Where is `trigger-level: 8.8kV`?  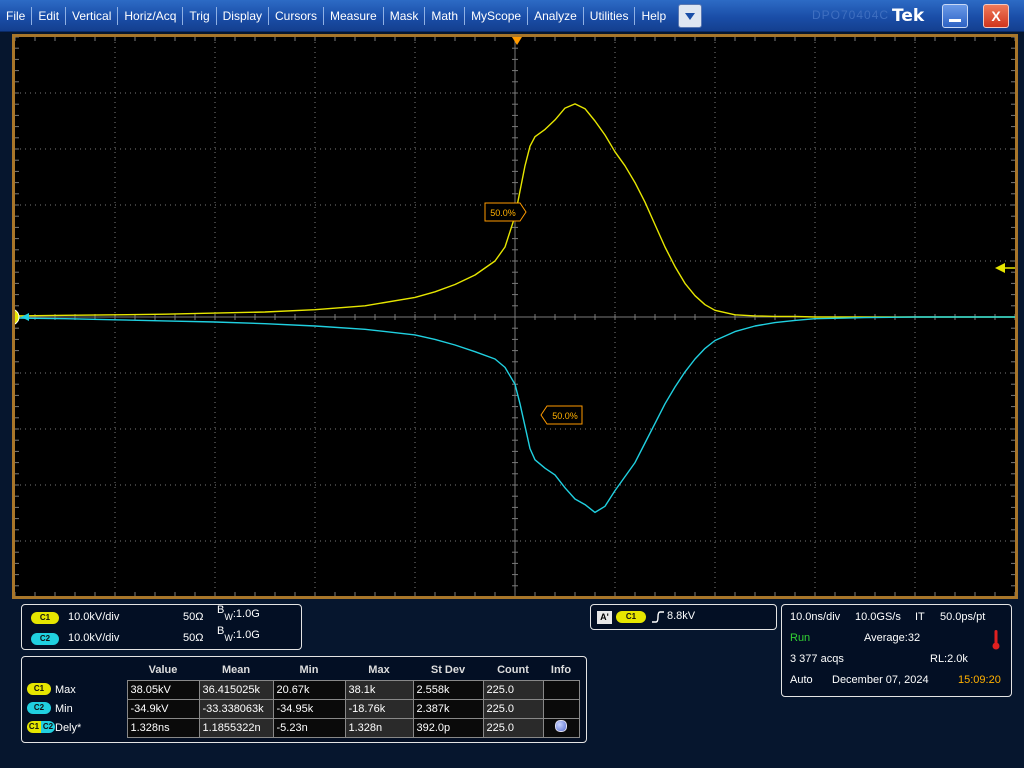 trigger-level: 8.8kV is located at coordinates (681, 616).